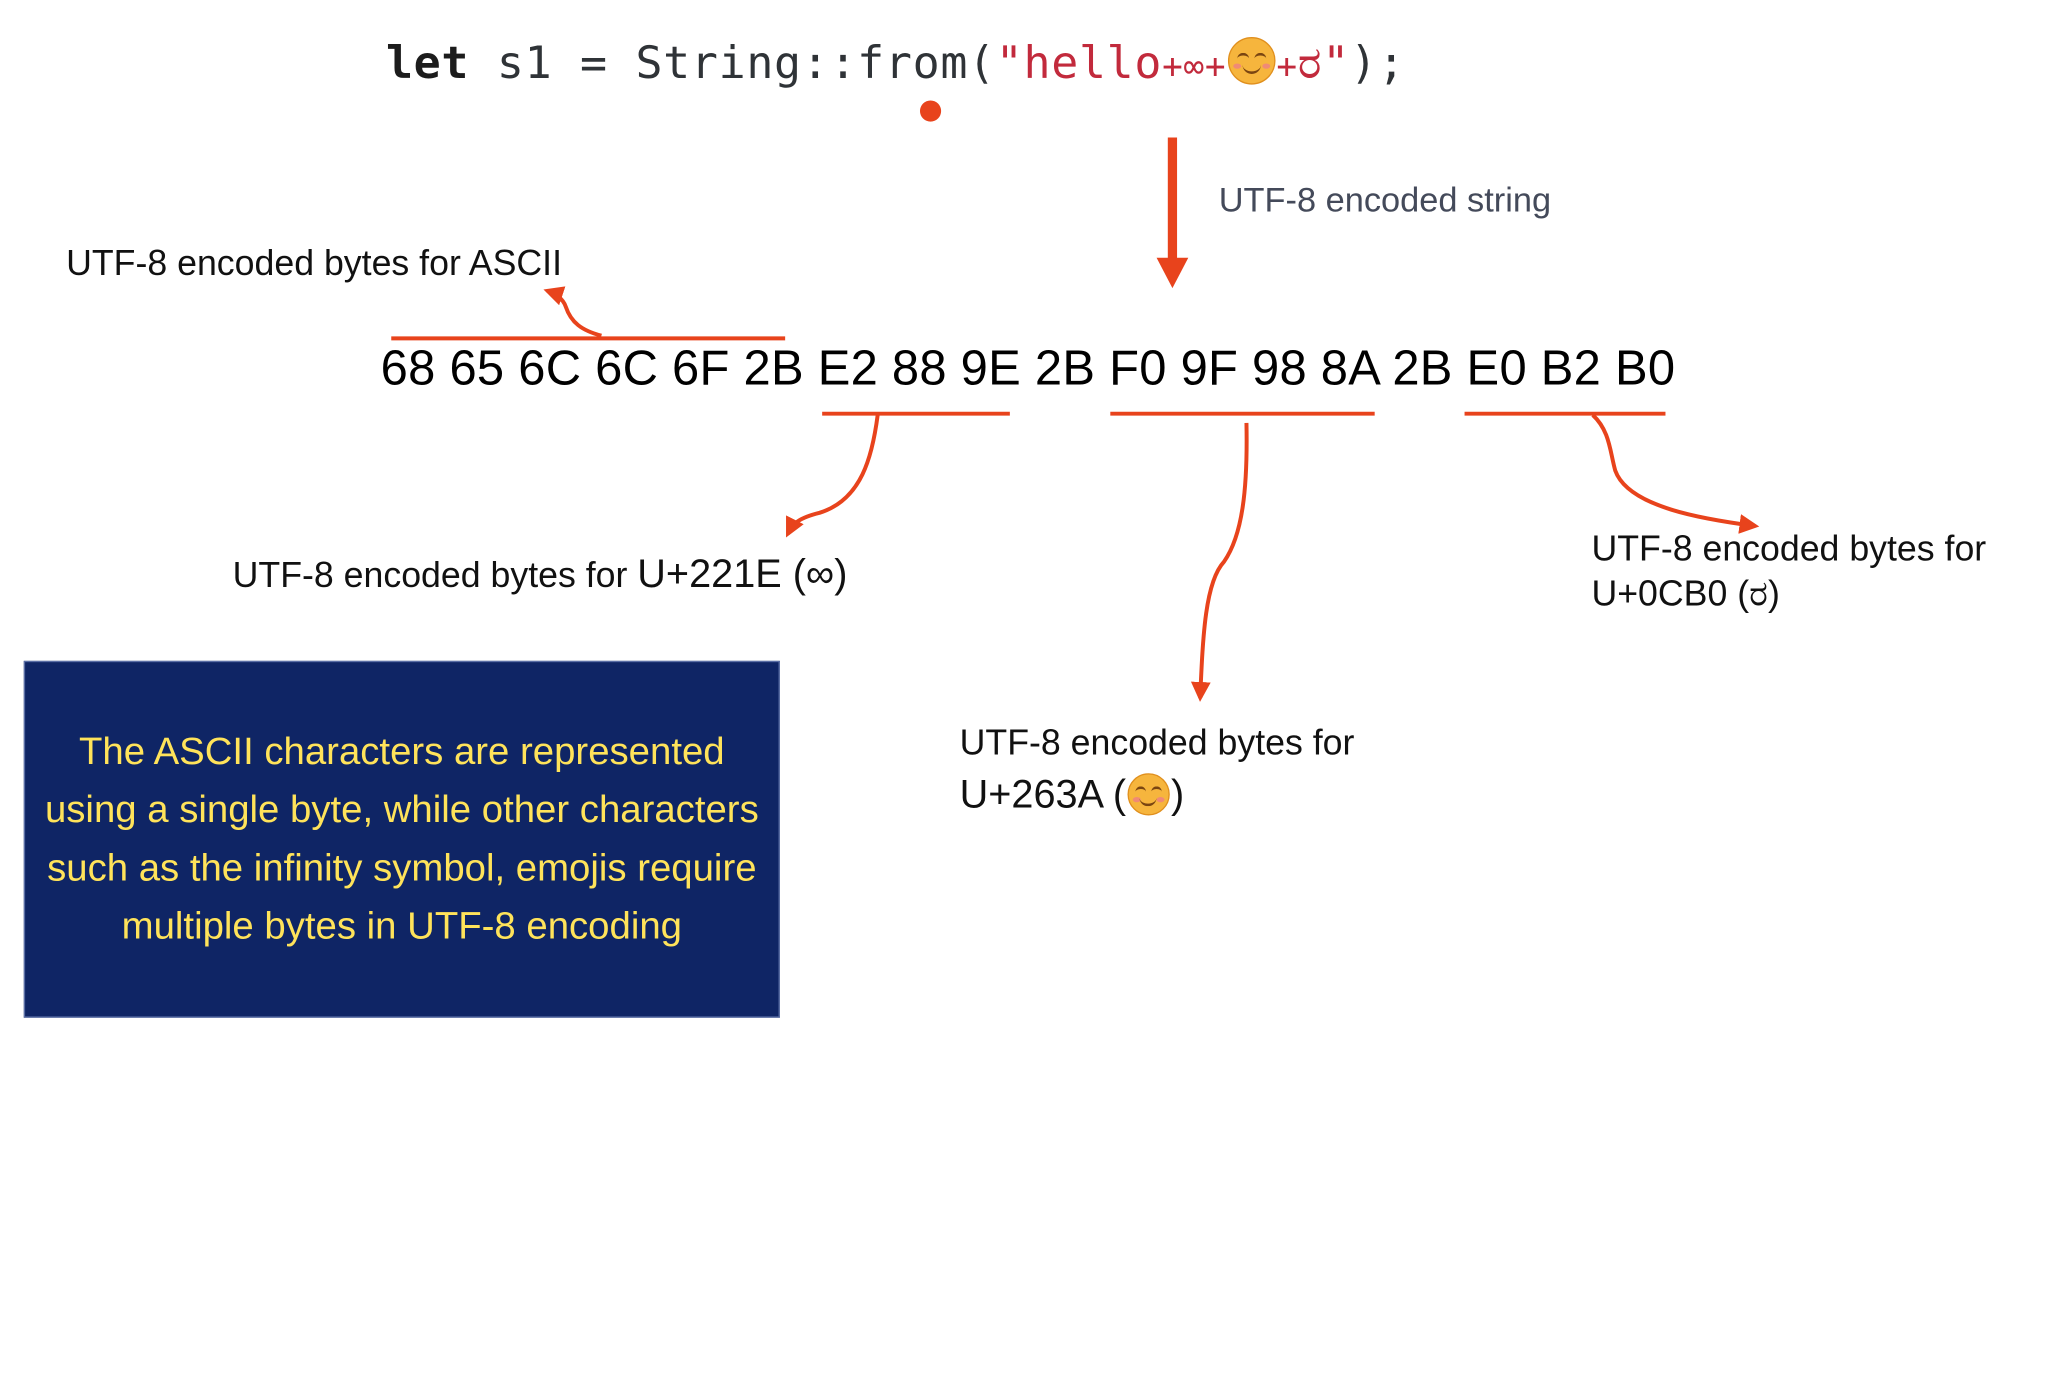 This screenshot has height=1384, width=2062. Describe the element at coordinates (1675, 473) in the screenshot. I see `kannada-pointer-arrow` at that location.